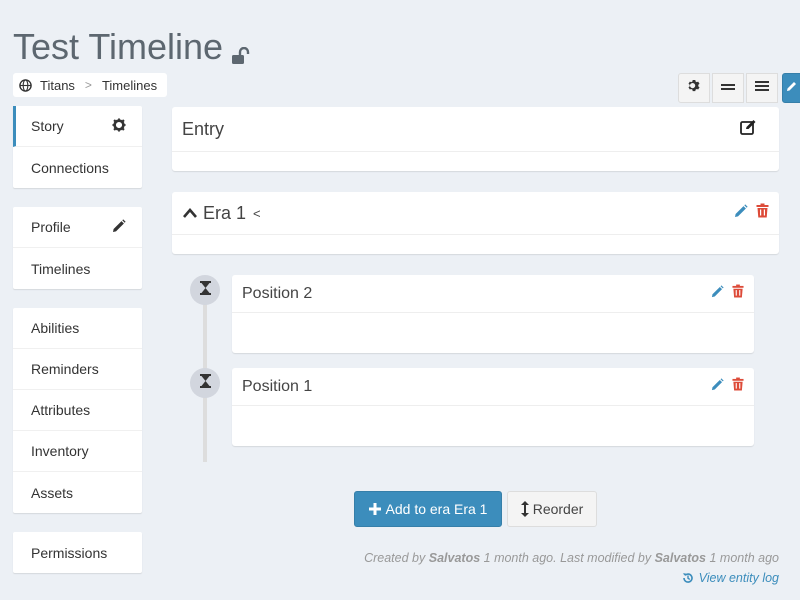 The image size is (800, 600). Describe the element at coordinates (680, 558) in the screenshot. I see `meta-modified-by: Salvatos` at that location.